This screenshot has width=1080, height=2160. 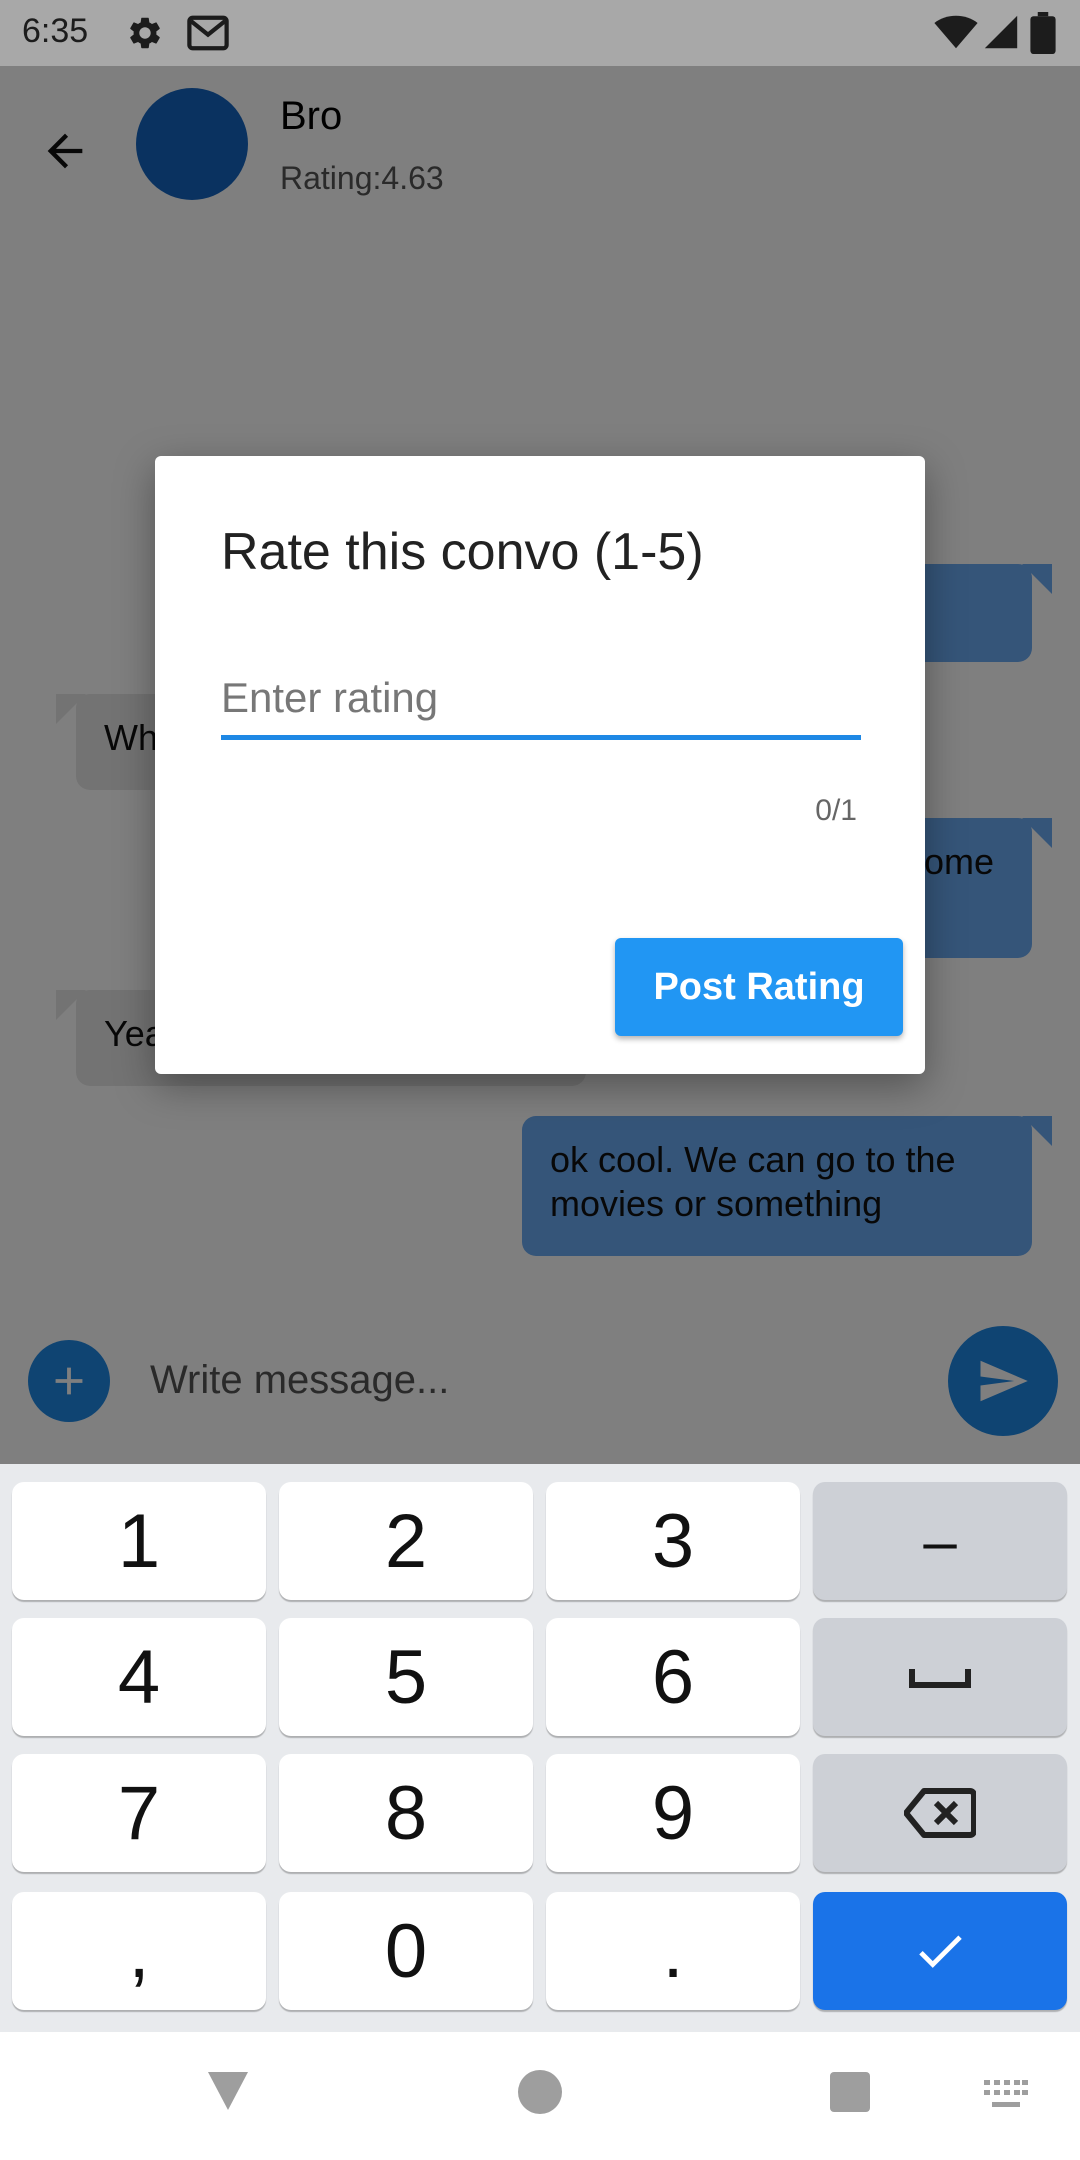 I want to click on key-backspace, so click(x=940, y=1813).